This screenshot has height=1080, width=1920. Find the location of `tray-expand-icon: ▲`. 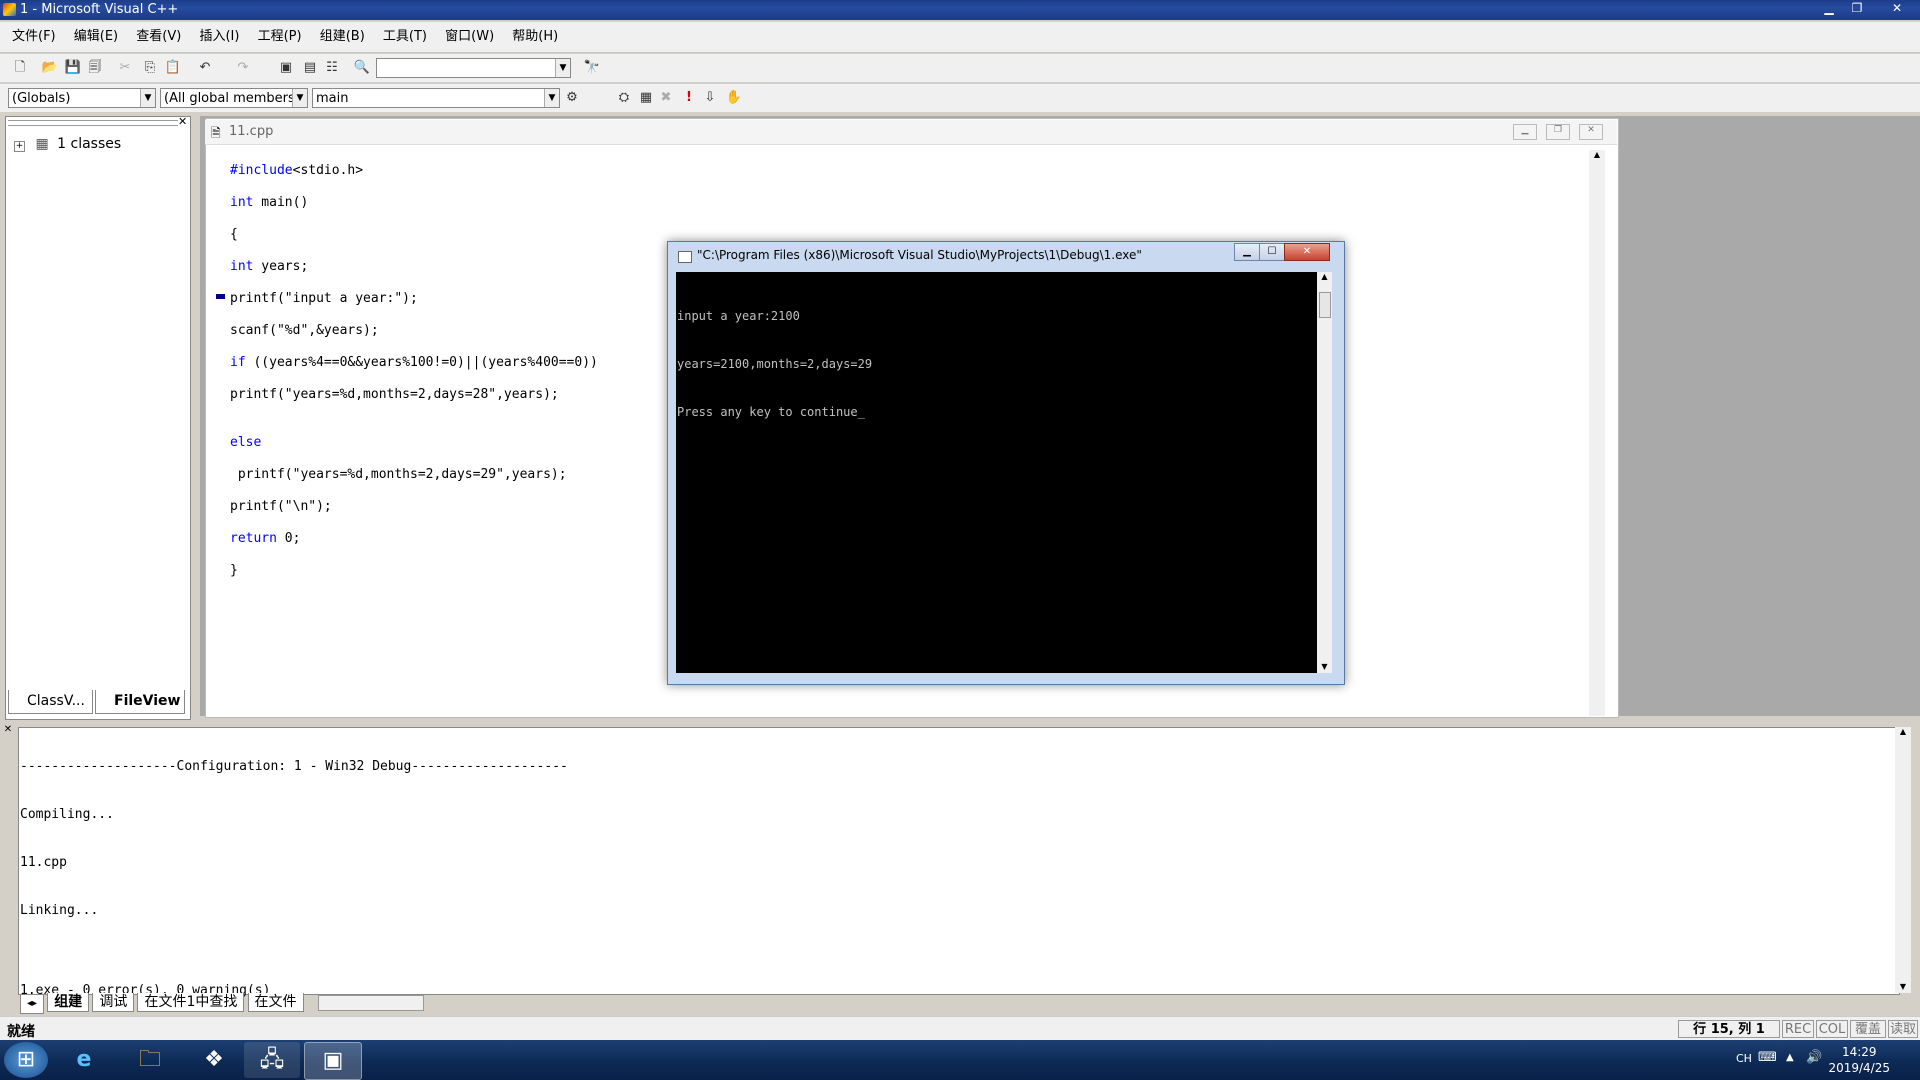

tray-expand-icon: ▲ is located at coordinates (1790, 1057).